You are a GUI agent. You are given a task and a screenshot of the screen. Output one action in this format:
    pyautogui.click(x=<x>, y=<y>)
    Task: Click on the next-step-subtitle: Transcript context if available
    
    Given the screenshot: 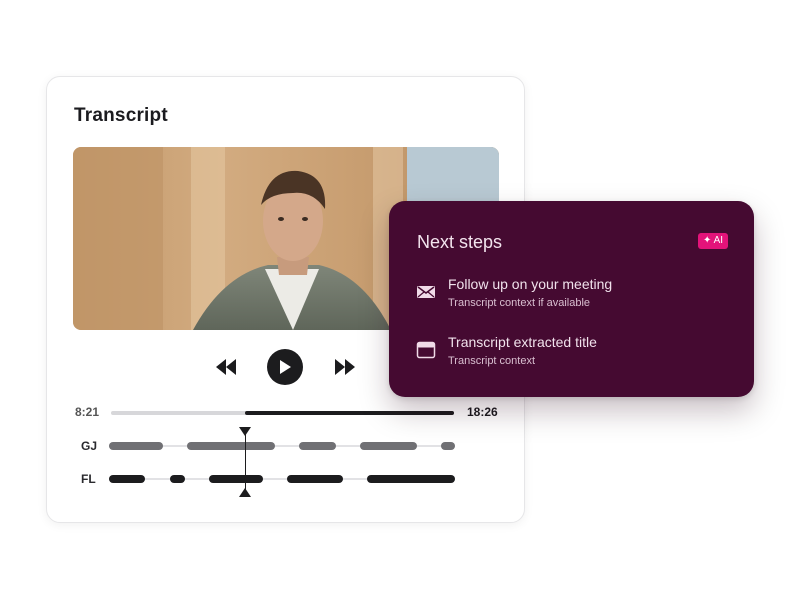 What is the action you would take?
    pyautogui.click(x=519, y=303)
    